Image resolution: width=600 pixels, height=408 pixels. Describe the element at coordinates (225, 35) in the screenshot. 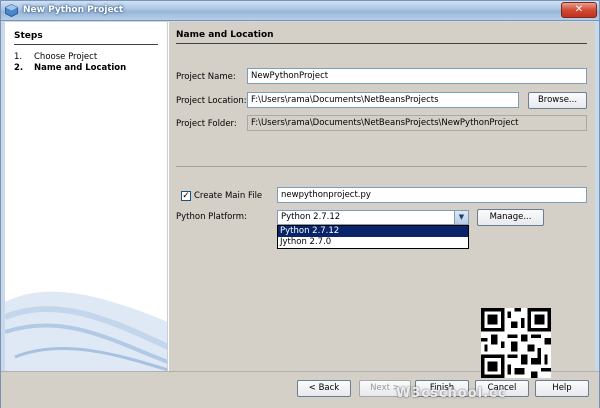

I see `section-title: Name and Location` at that location.